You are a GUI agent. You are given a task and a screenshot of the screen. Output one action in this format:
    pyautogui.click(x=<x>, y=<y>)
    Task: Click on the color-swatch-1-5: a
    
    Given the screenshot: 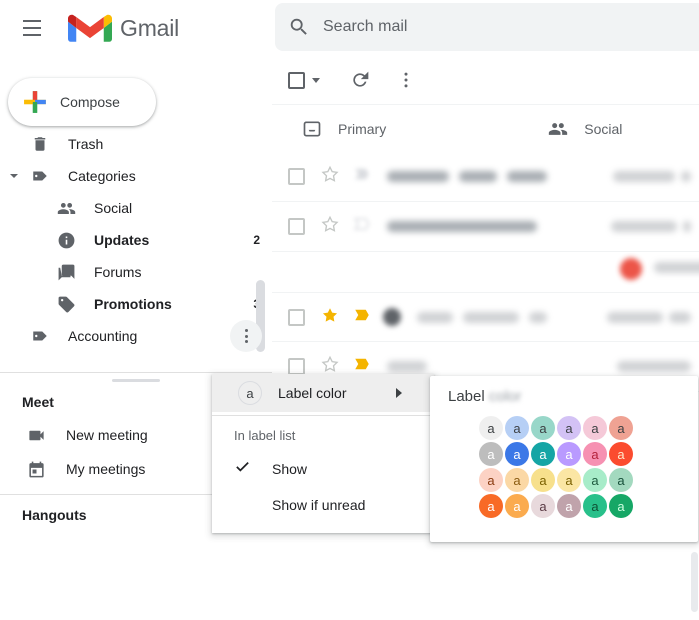 What is the action you would take?
    pyautogui.click(x=621, y=454)
    